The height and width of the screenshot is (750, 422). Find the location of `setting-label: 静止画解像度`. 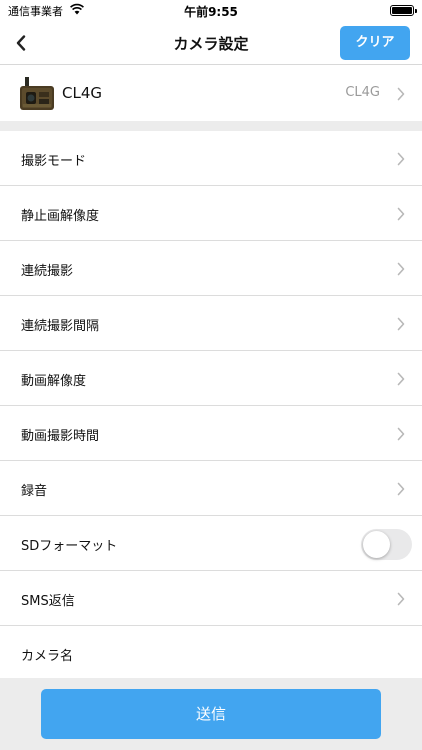

setting-label: 静止画解像度 is located at coordinates (60, 216).